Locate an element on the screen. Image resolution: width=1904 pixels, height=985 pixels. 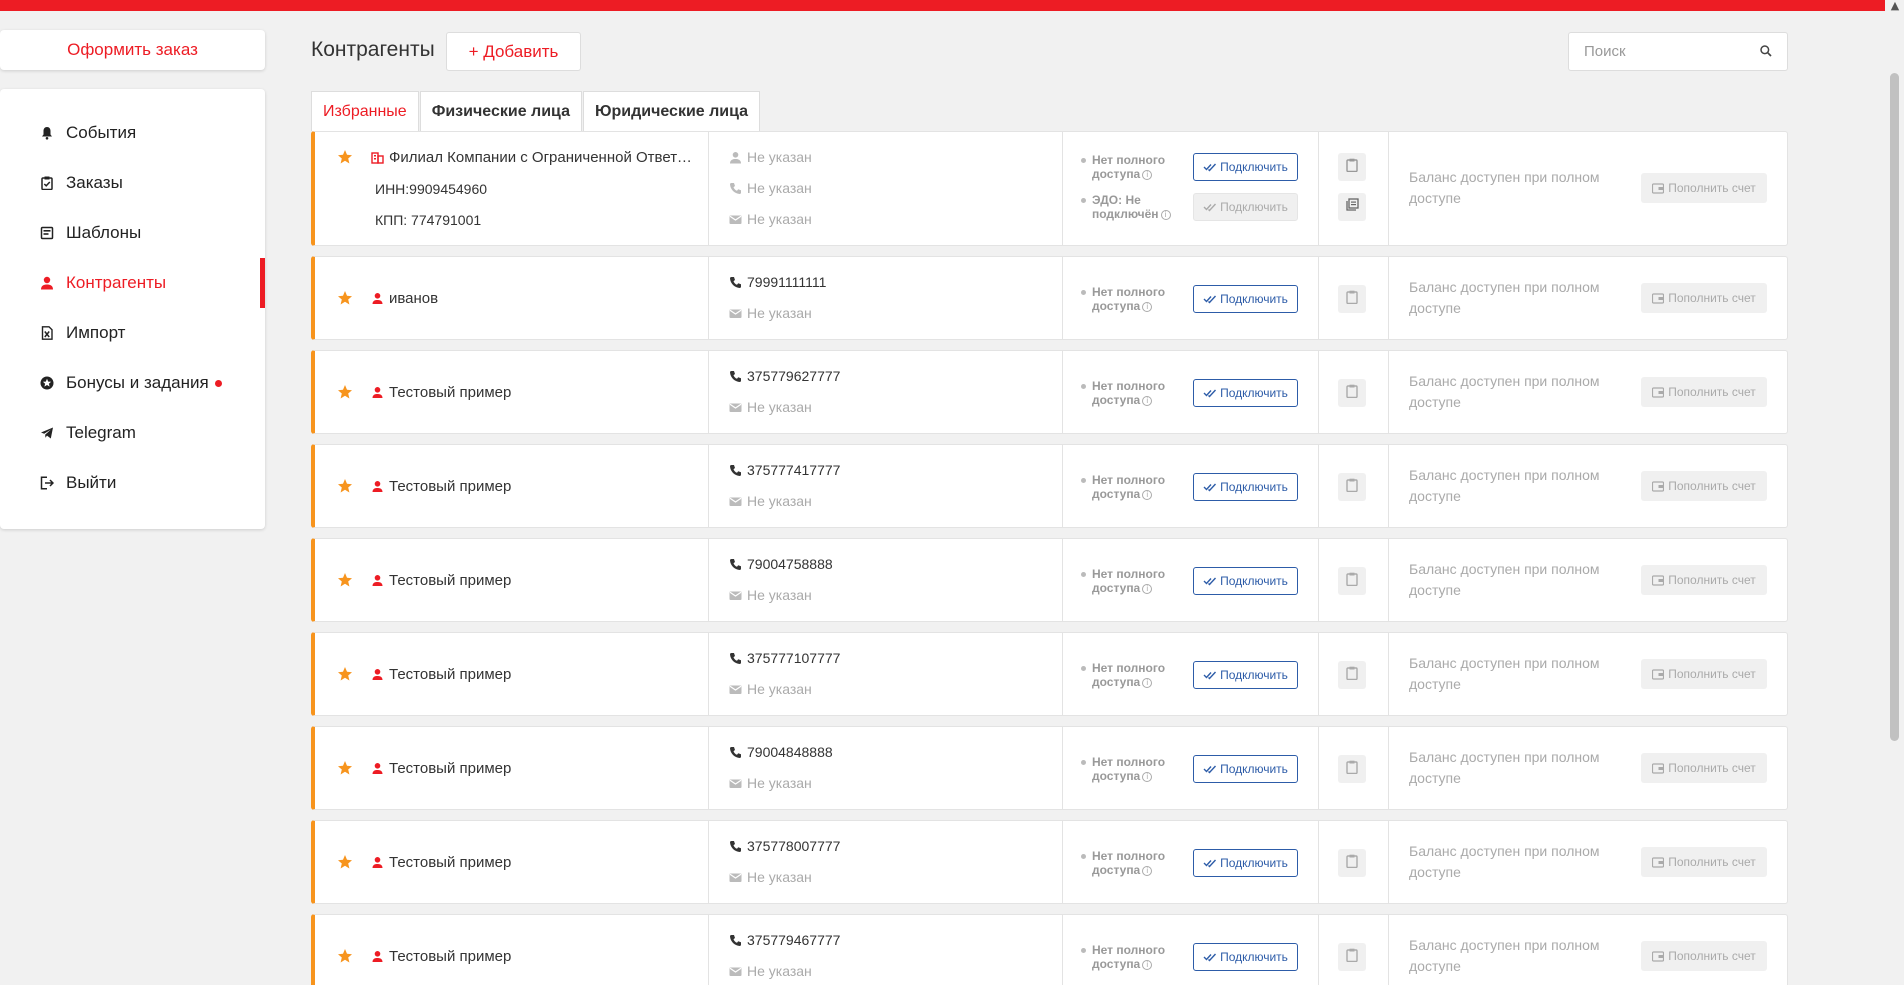
phone-value: 375777107777 is located at coordinates (793, 658).